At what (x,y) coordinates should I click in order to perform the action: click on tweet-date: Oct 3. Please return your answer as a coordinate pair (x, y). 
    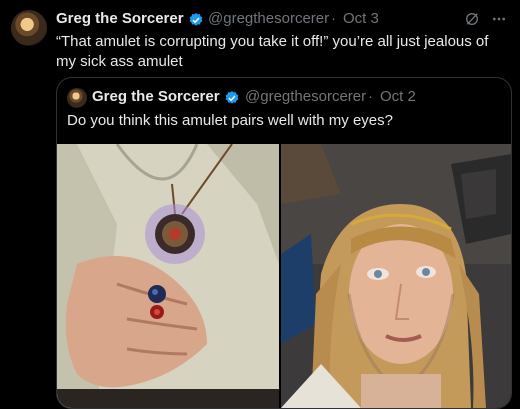
    Looking at the image, I should click on (361, 18).